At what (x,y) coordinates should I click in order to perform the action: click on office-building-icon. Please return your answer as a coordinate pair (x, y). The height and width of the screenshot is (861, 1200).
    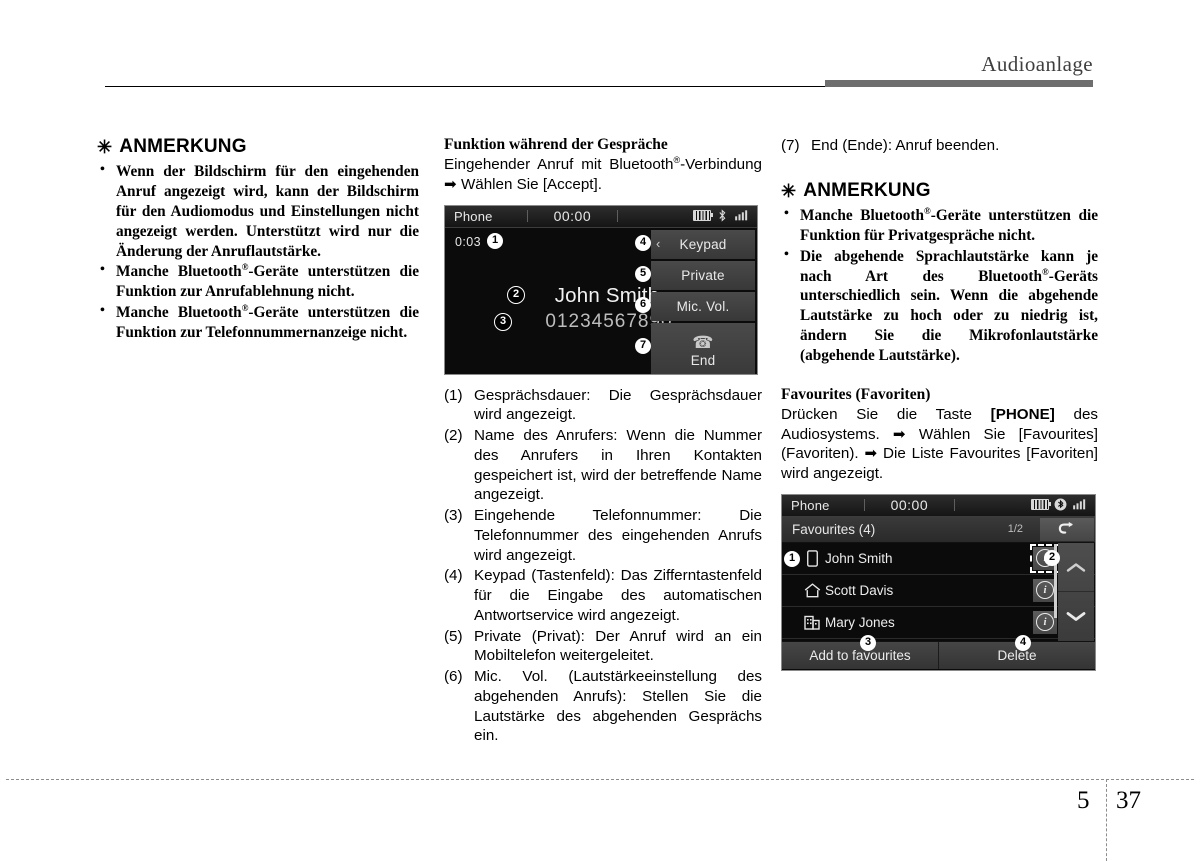
    Looking at the image, I should click on (812, 622).